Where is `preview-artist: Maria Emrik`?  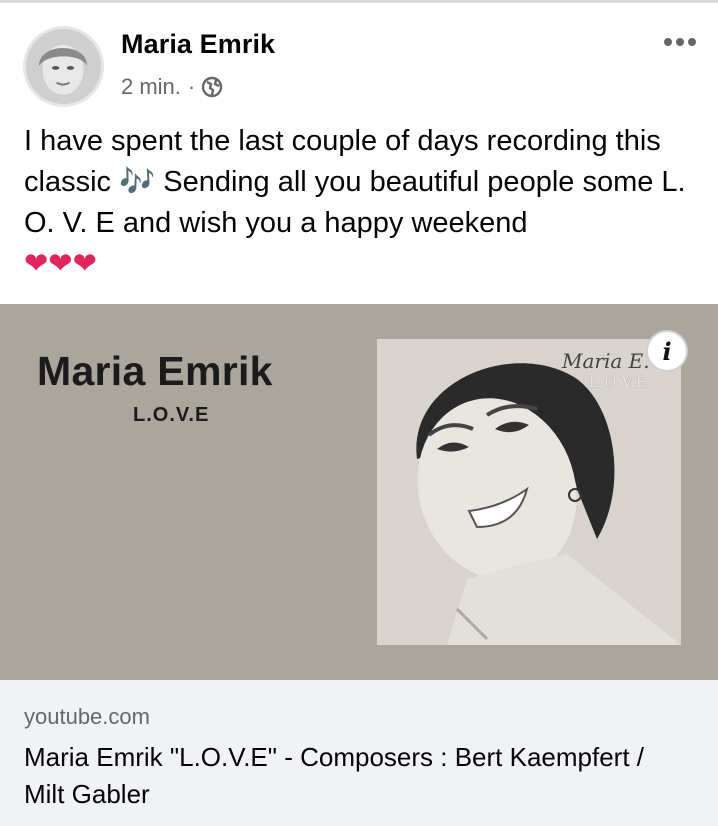 preview-artist: Maria Emrik is located at coordinates (155, 371).